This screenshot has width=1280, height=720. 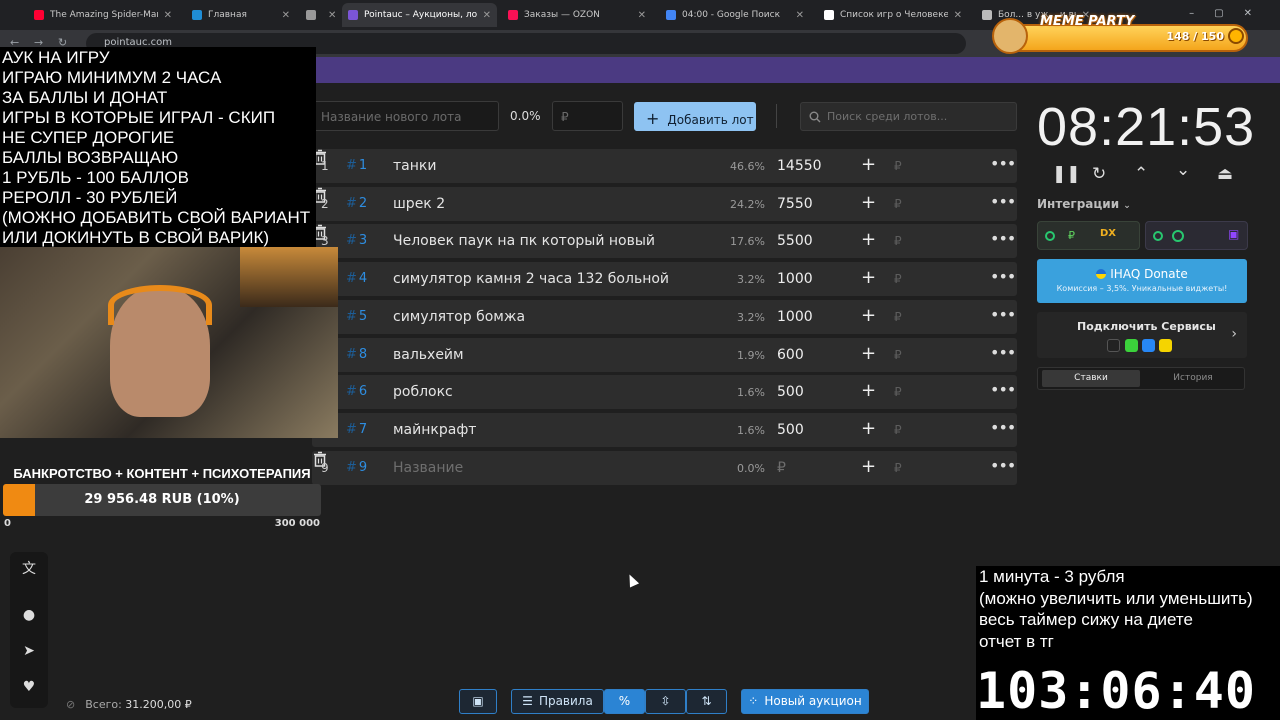 I want to click on sort-toggle: ⇅, so click(x=706, y=701).